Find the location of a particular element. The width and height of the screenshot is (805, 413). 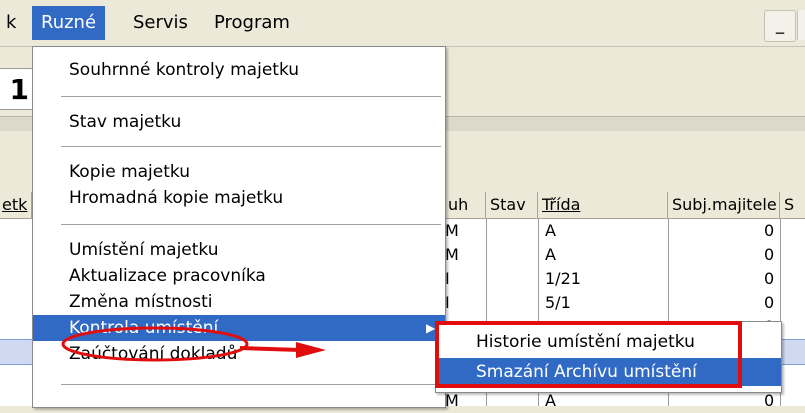

menu-servis-label: Servis is located at coordinates (160, 22).